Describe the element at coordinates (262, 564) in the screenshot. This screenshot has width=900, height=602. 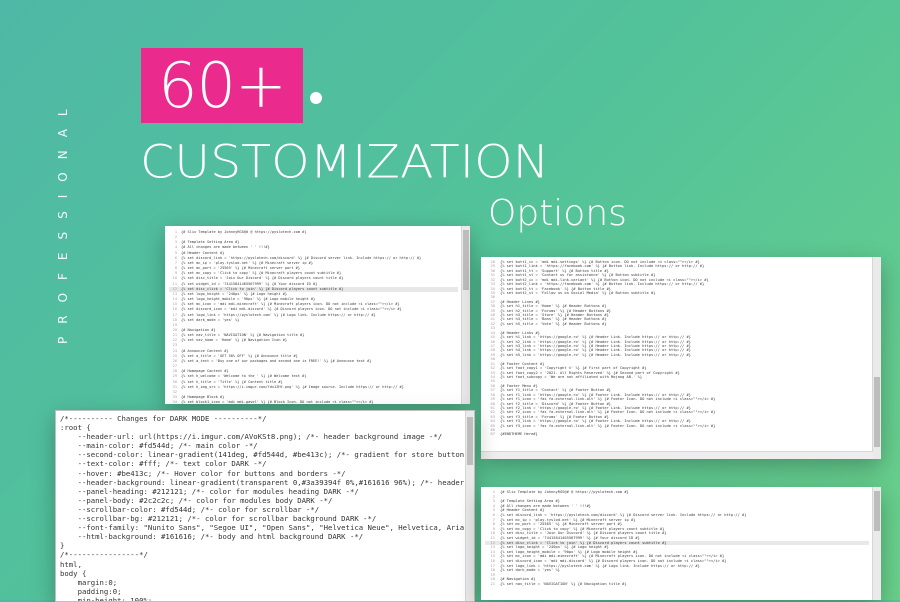
I see `code-line: html,` at that location.